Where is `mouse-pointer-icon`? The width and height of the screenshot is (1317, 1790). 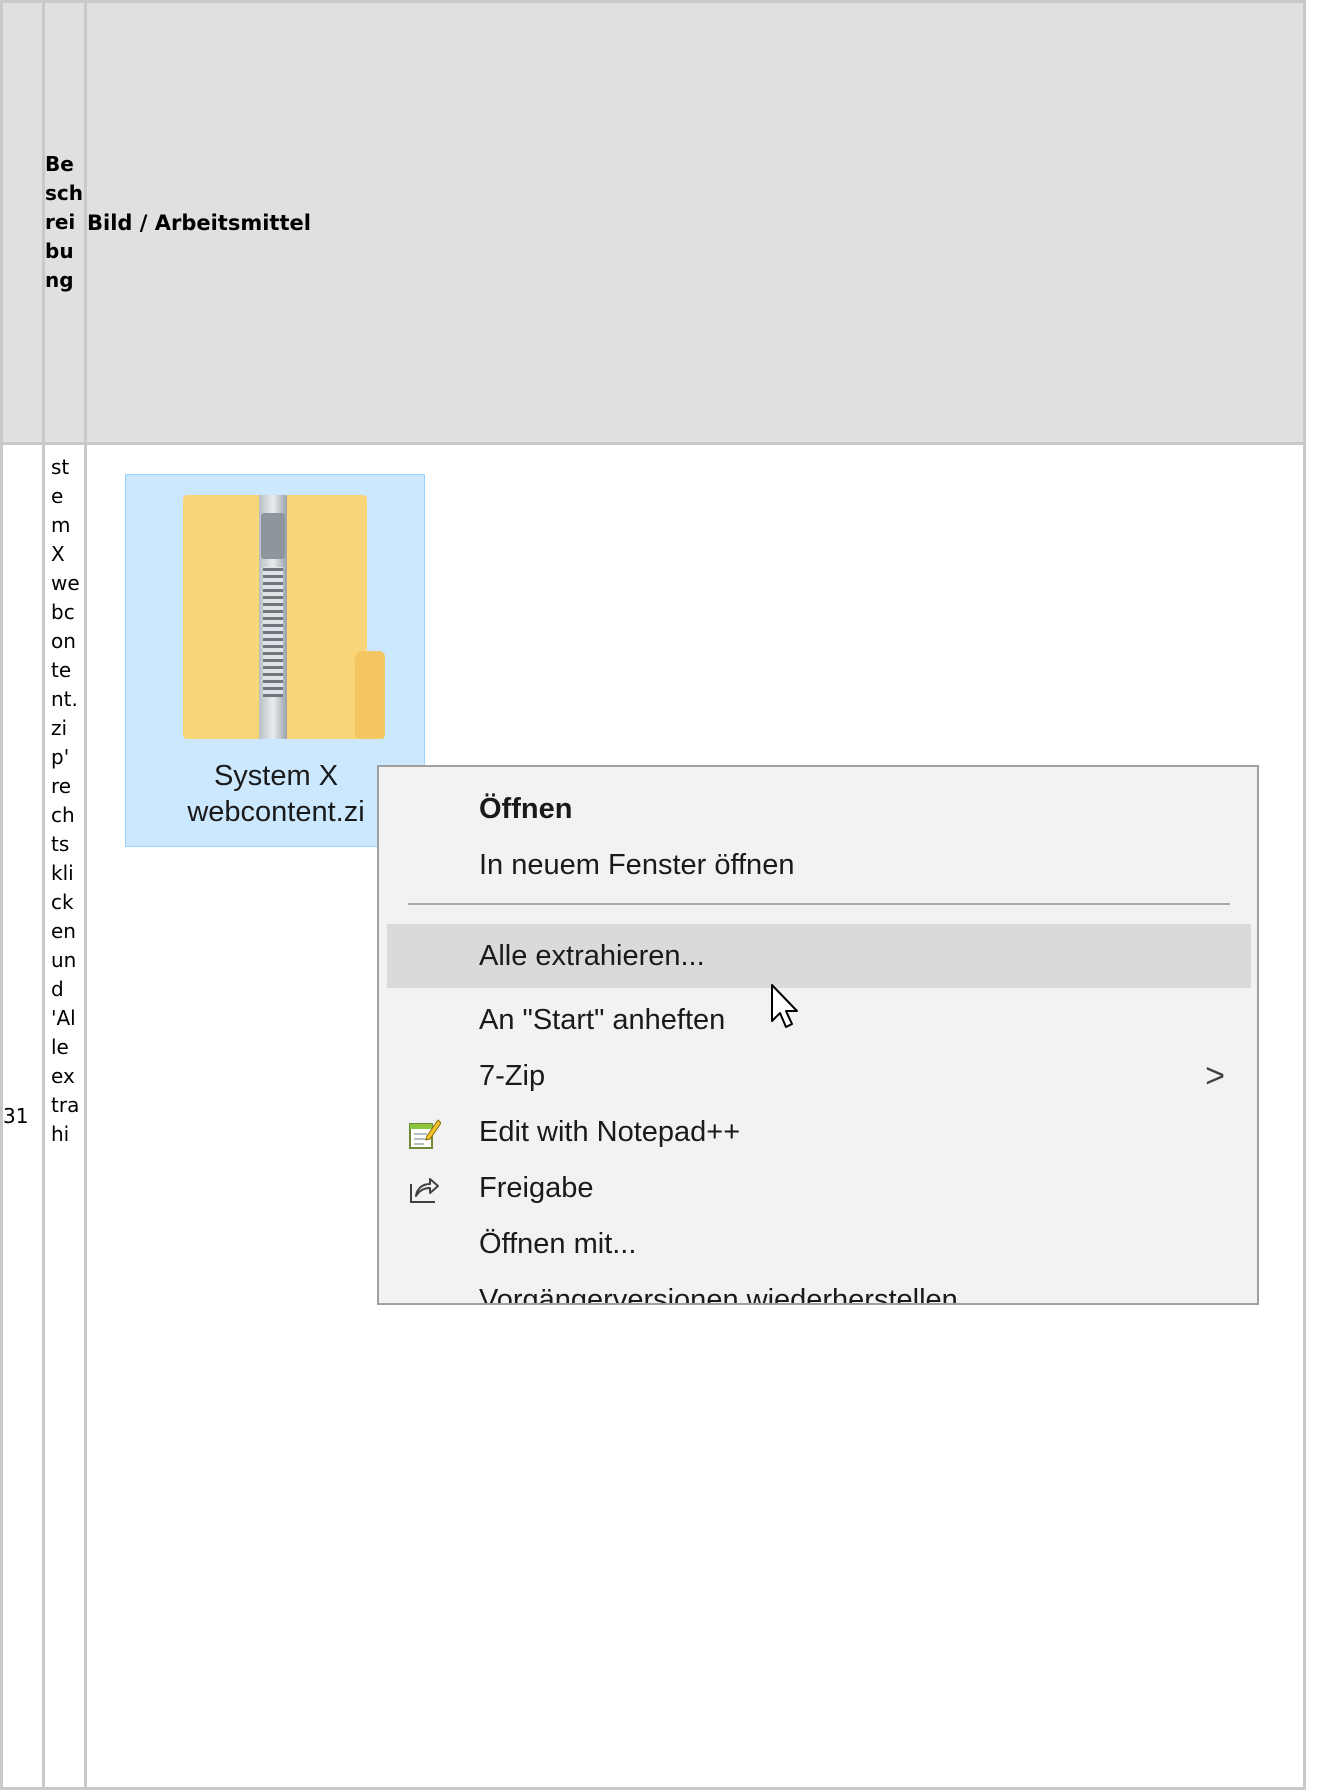 mouse-pointer-icon is located at coordinates (784, 1006).